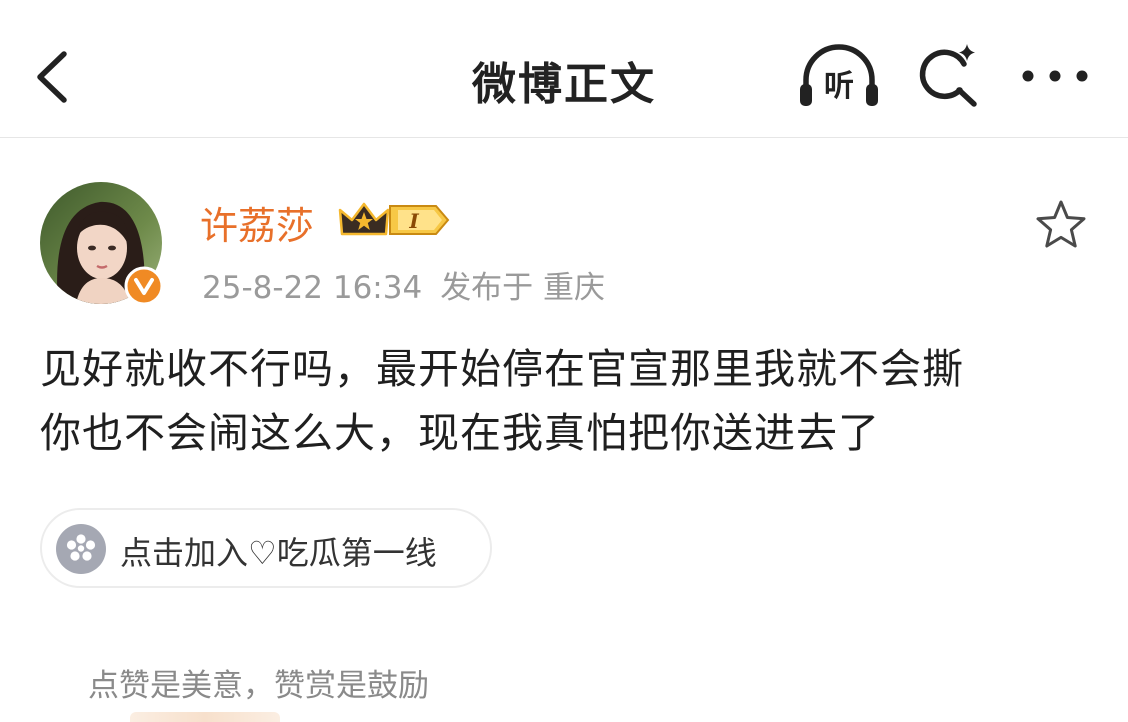 This screenshot has width=1128, height=722. I want to click on reward-card-edge, so click(205, 717).